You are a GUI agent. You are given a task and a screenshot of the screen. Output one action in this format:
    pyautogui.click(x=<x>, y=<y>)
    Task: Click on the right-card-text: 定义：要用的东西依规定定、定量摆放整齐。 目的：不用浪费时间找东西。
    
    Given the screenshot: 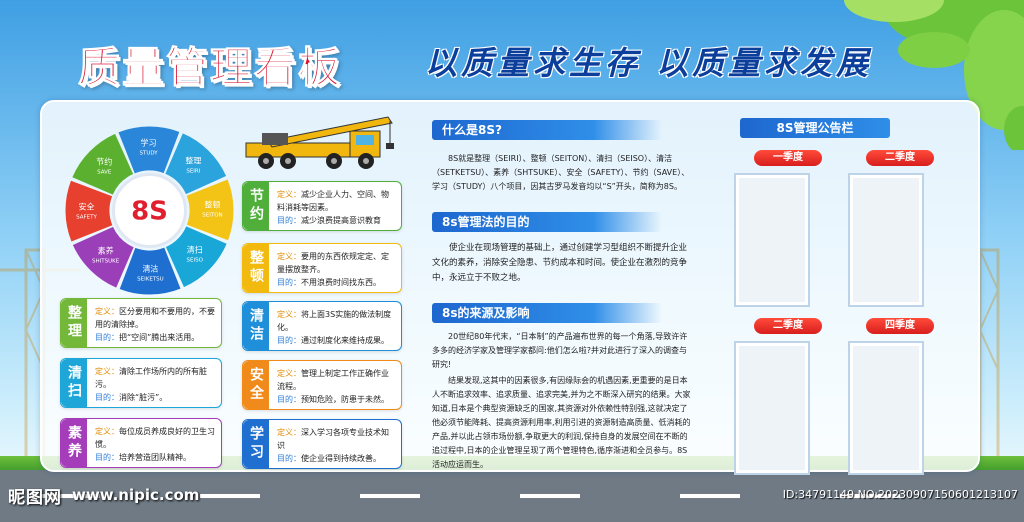 What is the action you would take?
    pyautogui.click(x=336, y=269)
    